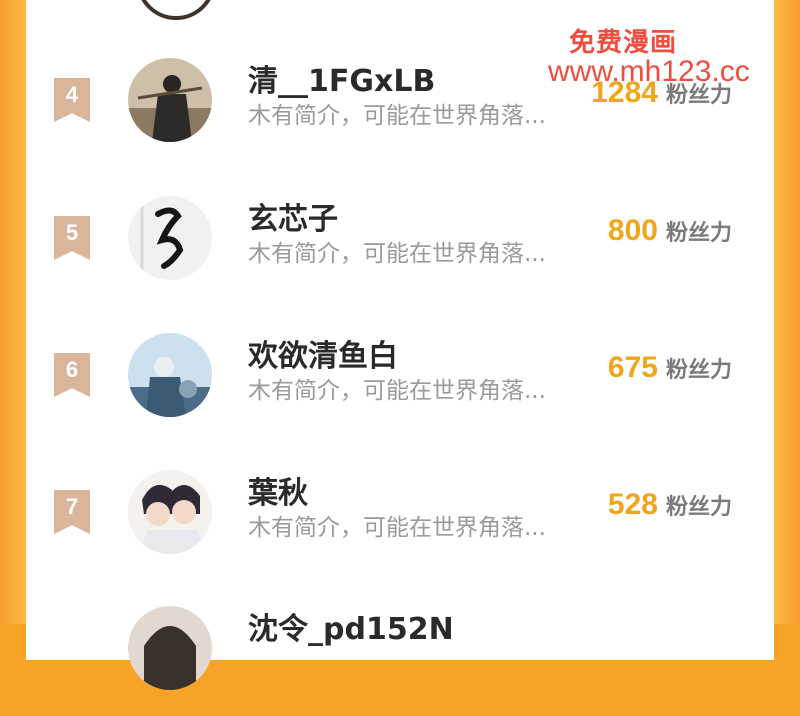 This screenshot has width=800, height=716. Describe the element at coordinates (351, 626) in the screenshot. I see `user-name: 沈令_pd152N` at that location.